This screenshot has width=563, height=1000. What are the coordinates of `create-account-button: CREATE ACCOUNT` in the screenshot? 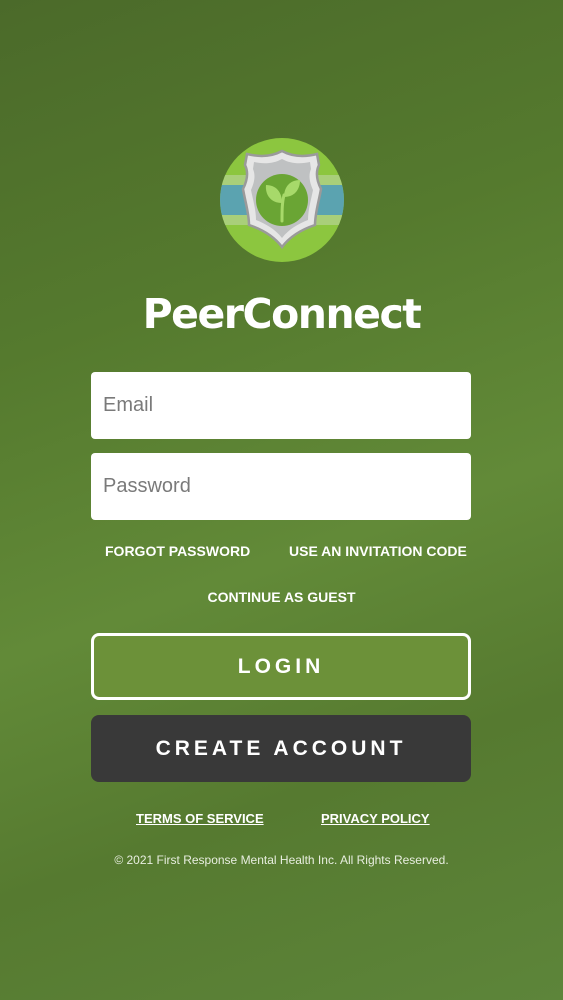 It's located at (281, 748).